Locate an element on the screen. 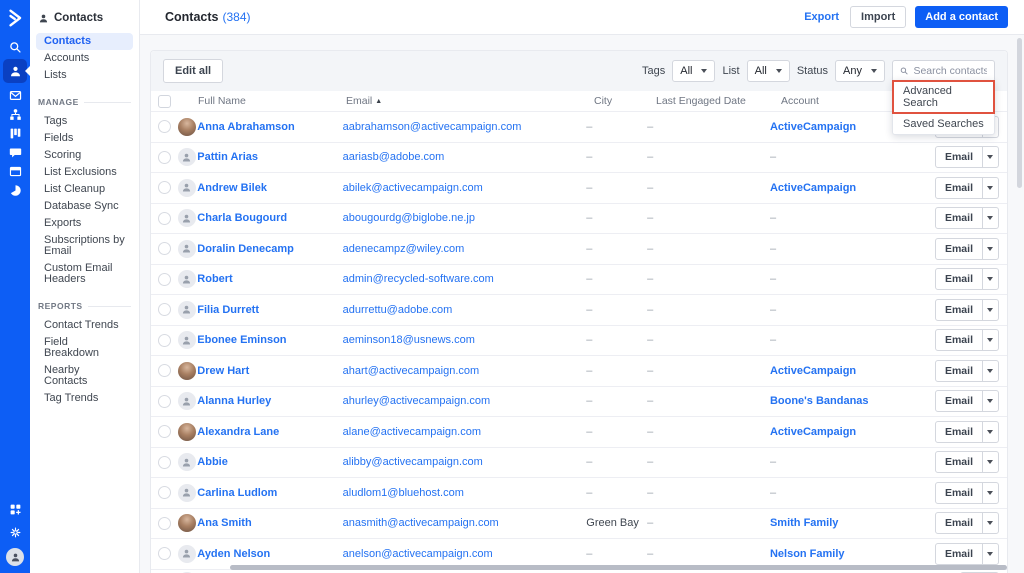  automations-icon is located at coordinates (15, 114).